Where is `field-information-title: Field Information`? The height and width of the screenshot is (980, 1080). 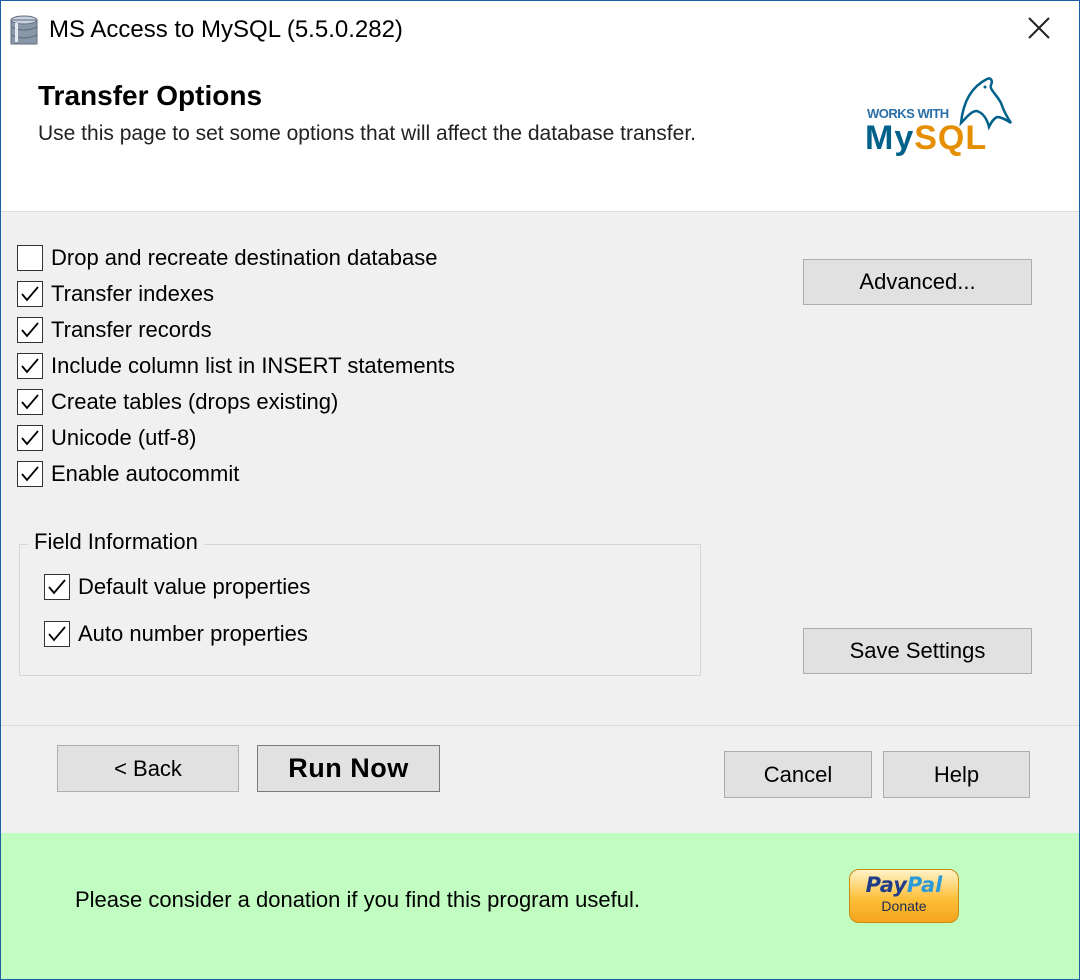 field-information-title: Field Information is located at coordinates (116, 542).